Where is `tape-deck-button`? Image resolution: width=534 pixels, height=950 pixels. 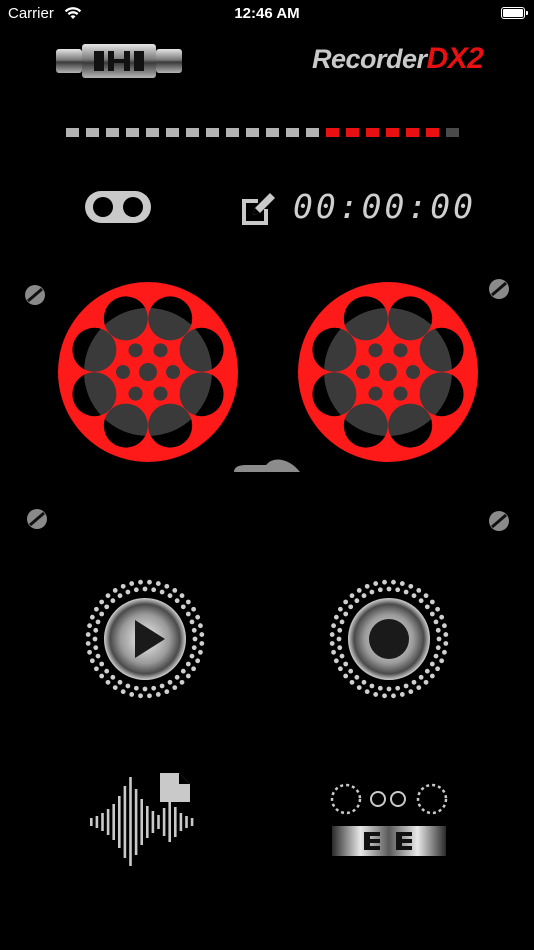
tape-deck-button is located at coordinates (389, 819).